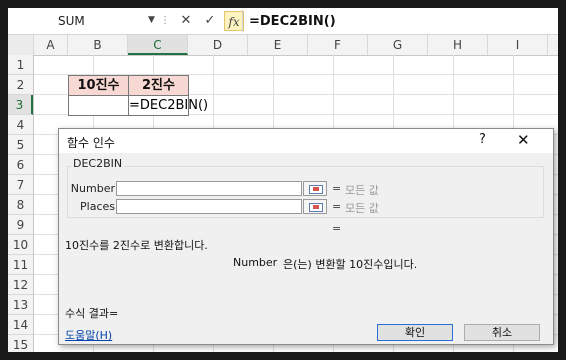 Image resolution: width=566 pixels, height=360 pixels. What do you see at coordinates (136, 245) in the screenshot?
I see `function-description: 10진수를 2진수로 변환합니다.` at bounding box center [136, 245].